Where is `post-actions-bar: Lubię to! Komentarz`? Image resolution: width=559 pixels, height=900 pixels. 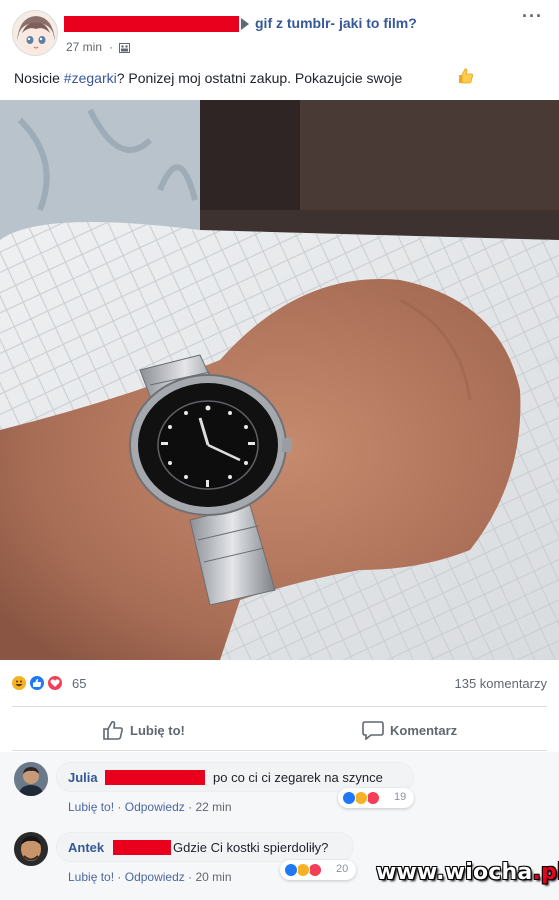 post-actions-bar: Lubię to! Komentarz is located at coordinates (279, 729).